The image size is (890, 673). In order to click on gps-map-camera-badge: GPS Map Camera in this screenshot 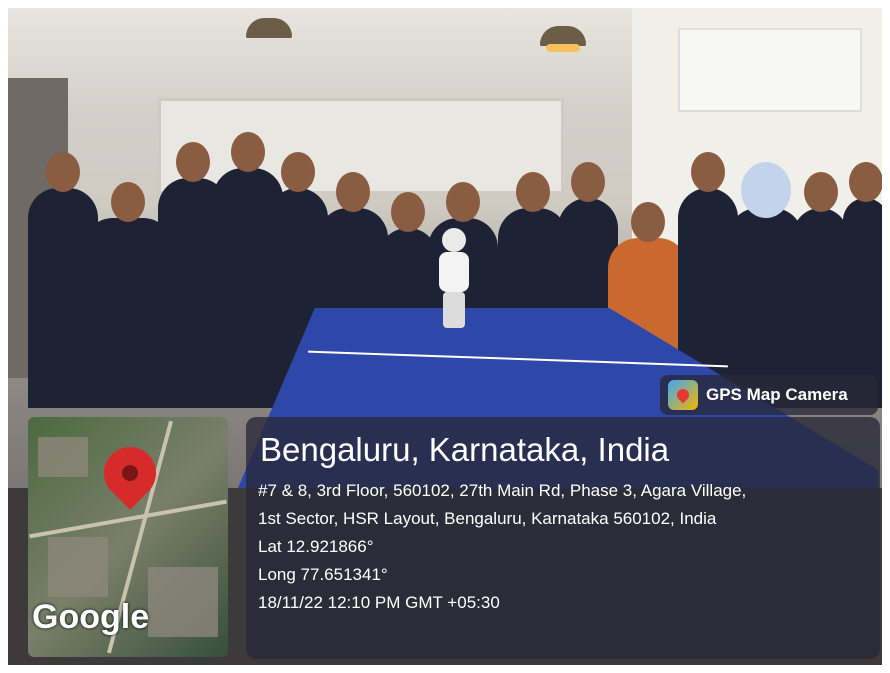, I will do `click(769, 395)`.